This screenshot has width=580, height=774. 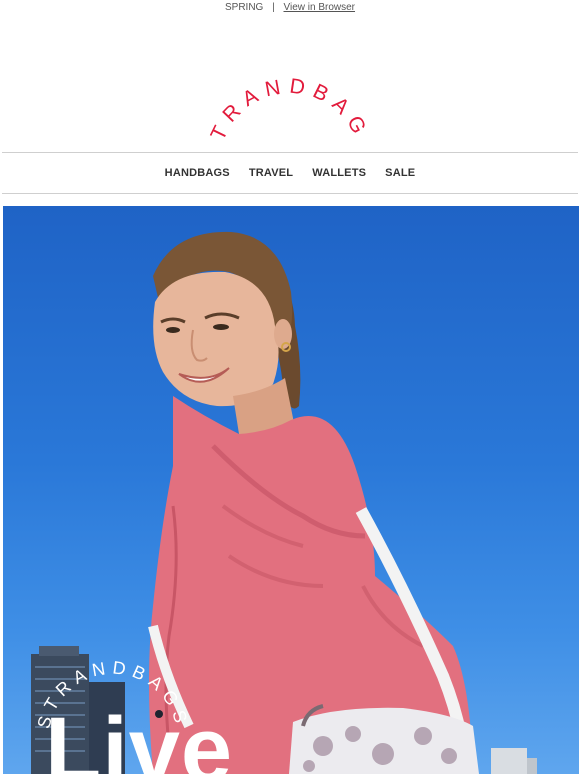 I want to click on main-nav: HANDBAGS TRAVEL WALLETS SALE, so click(x=290, y=173).